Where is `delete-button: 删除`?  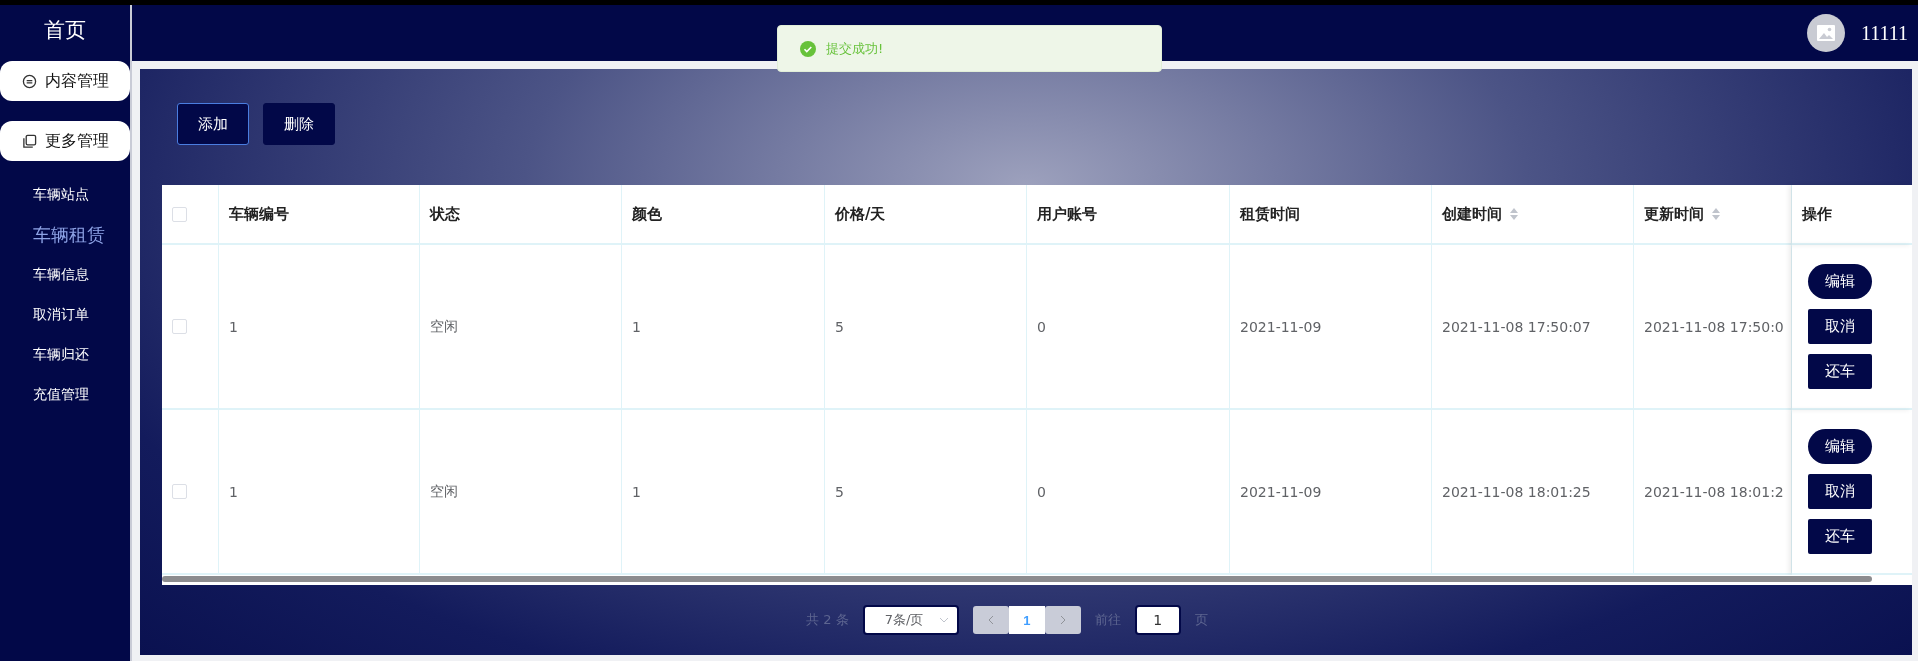
delete-button: 删除 is located at coordinates (299, 124).